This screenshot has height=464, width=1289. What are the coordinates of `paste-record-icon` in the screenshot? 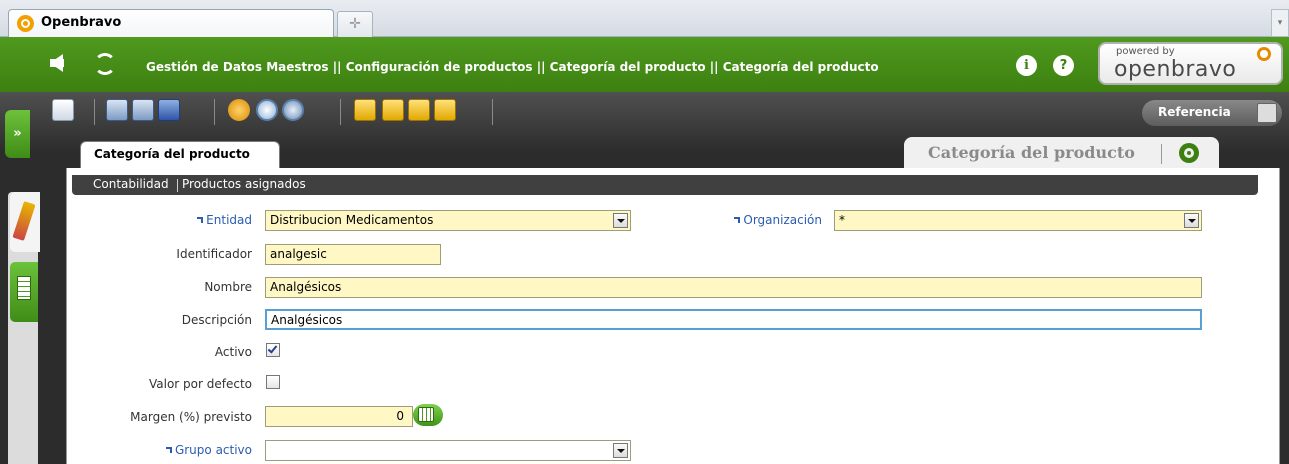 It's located at (143, 110).